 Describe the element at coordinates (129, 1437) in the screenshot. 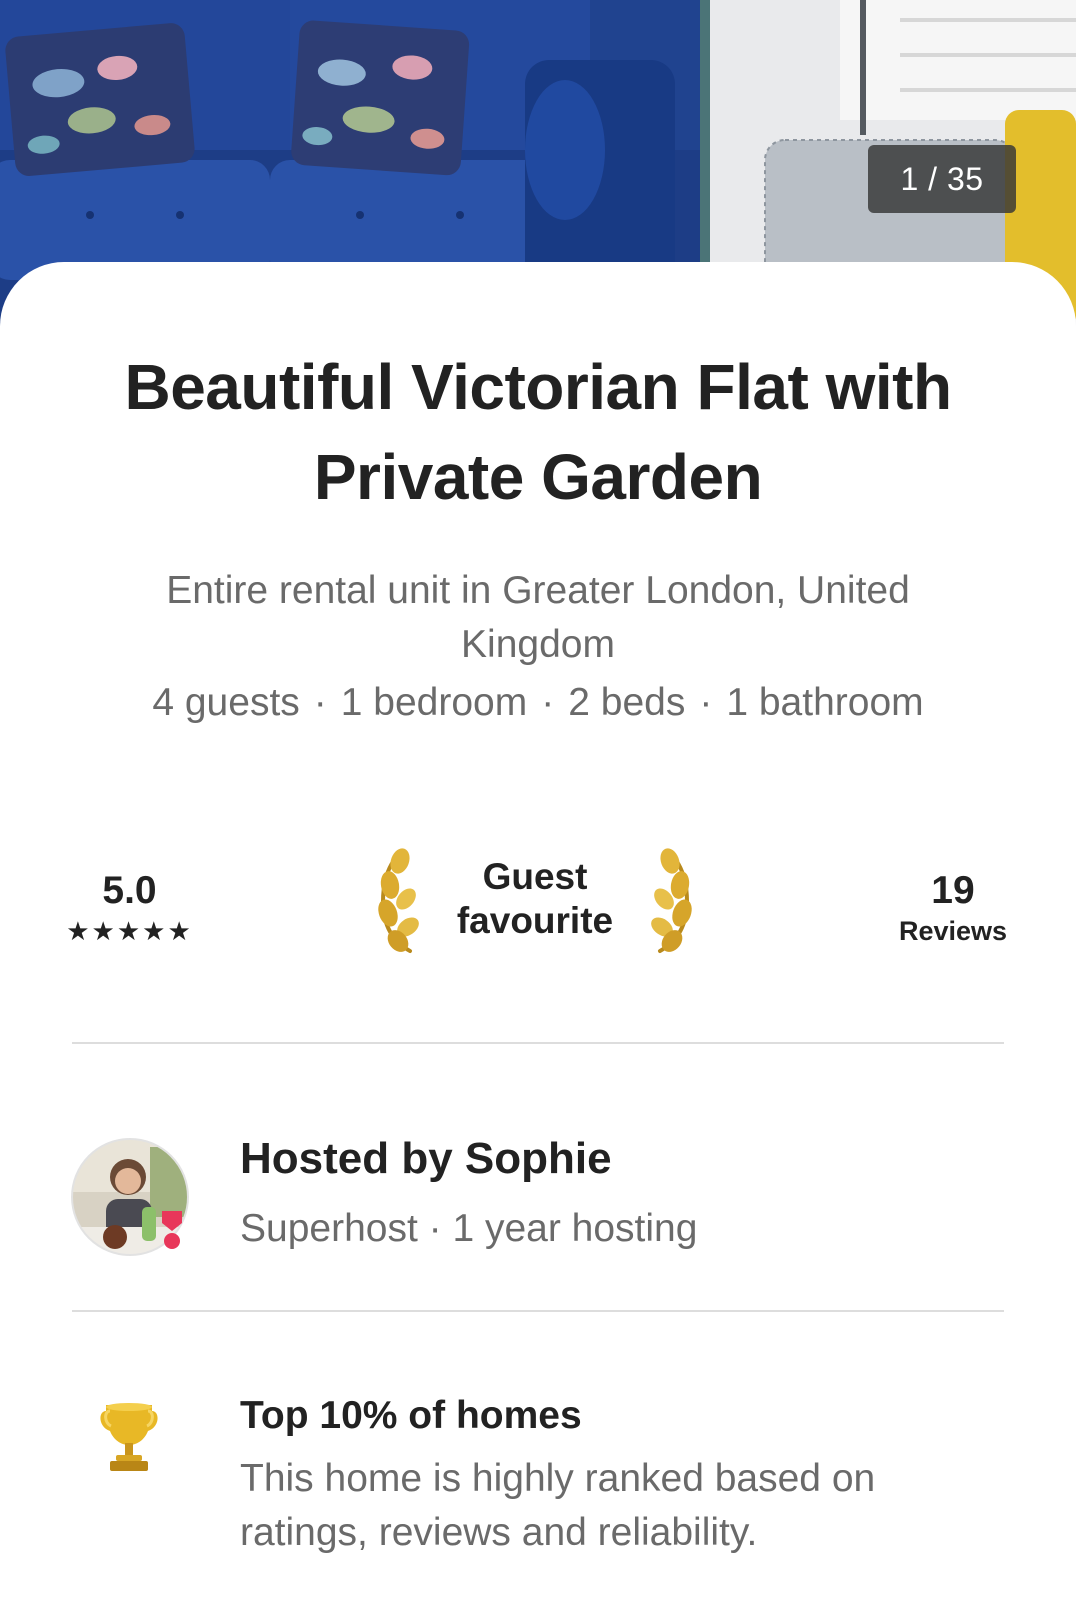

I see `trophy-icon` at that location.